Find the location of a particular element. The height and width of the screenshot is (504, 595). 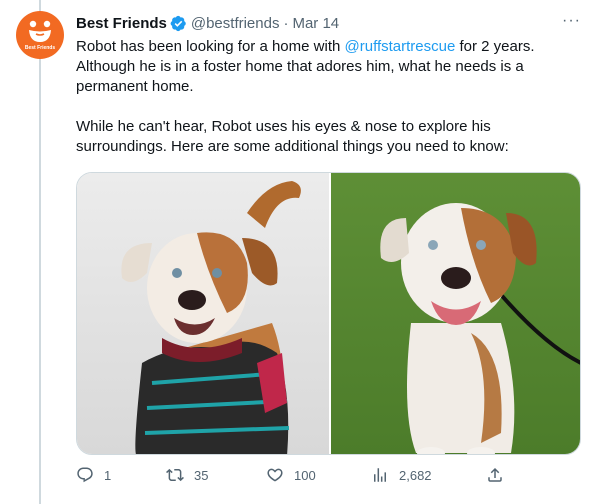

like-button: 100 is located at coordinates (318, 475).